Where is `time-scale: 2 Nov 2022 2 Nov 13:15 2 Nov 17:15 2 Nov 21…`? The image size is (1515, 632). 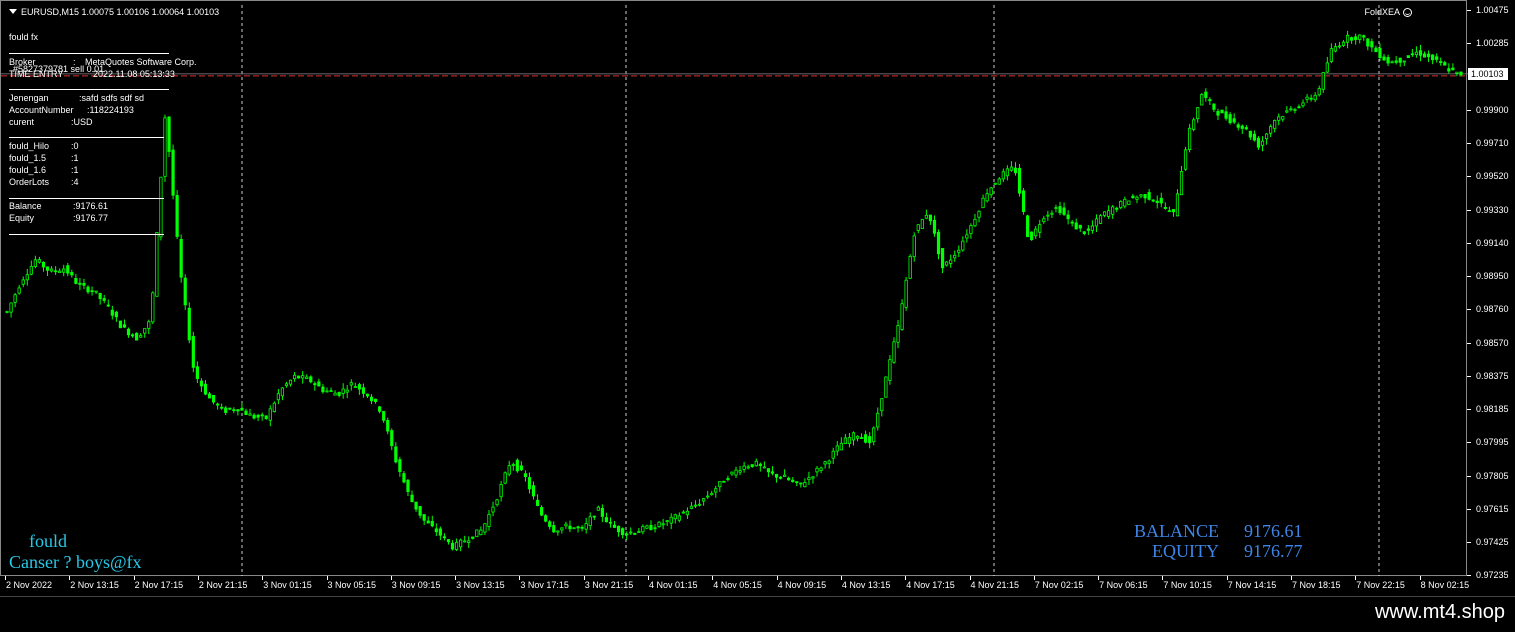
time-scale: 2 Nov 2022 2 Nov 13:15 2 Nov 17:15 2 Nov 21… is located at coordinates (734, 586).